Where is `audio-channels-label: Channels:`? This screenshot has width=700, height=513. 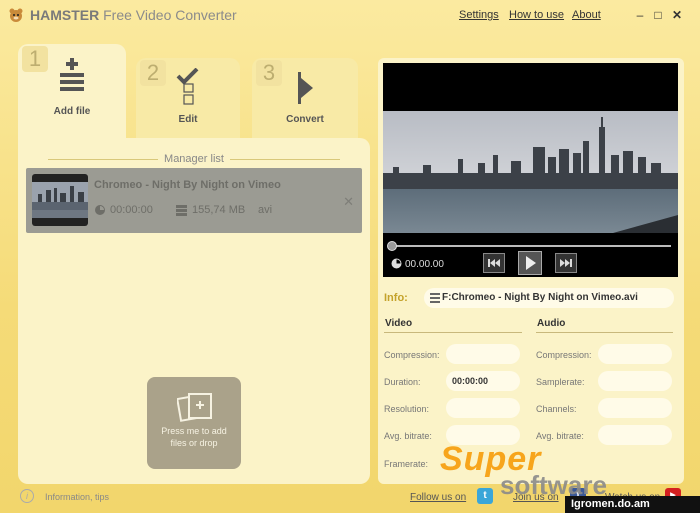 audio-channels-label: Channels: is located at coordinates (556, 409).